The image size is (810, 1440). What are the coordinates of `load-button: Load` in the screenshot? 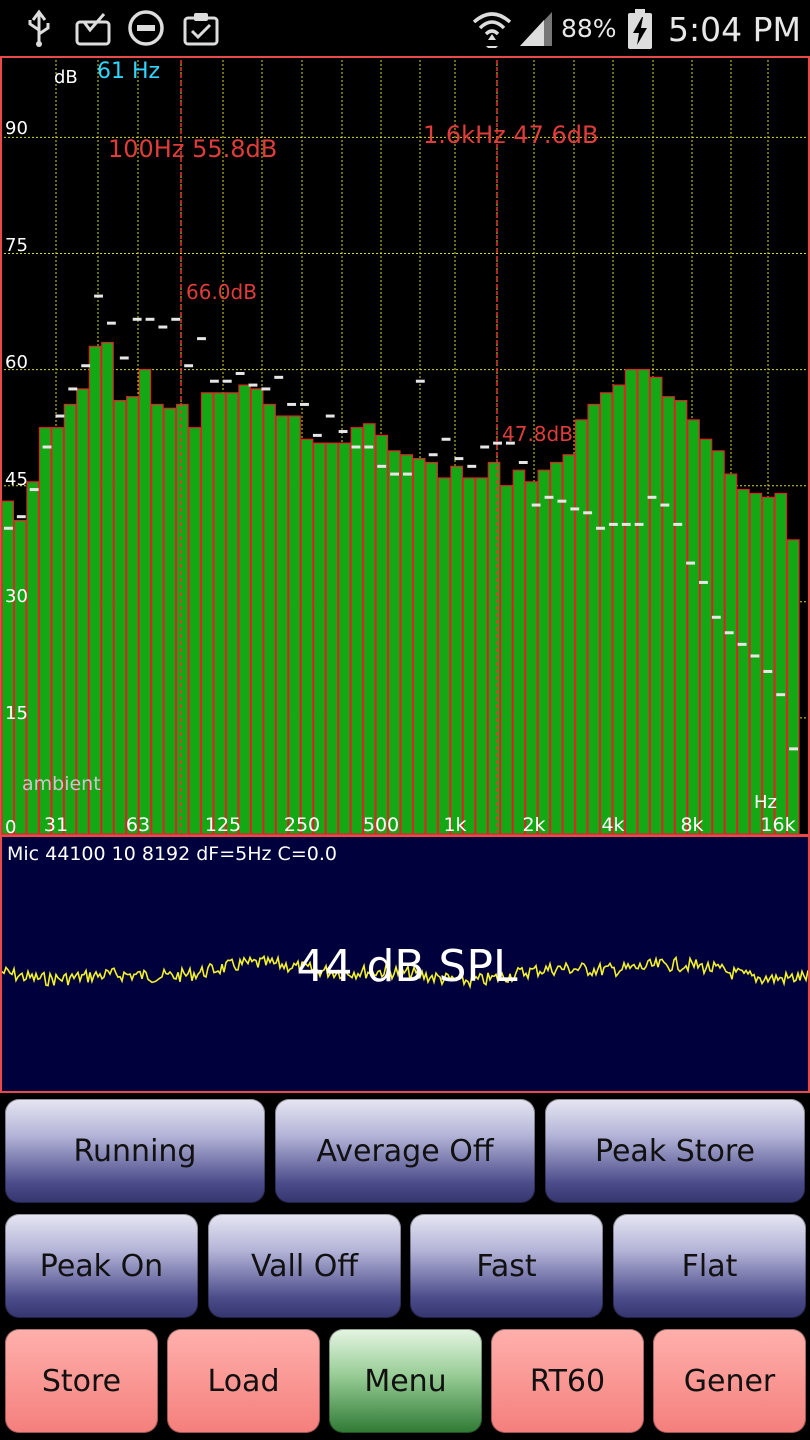 It's located at (243, 1381).